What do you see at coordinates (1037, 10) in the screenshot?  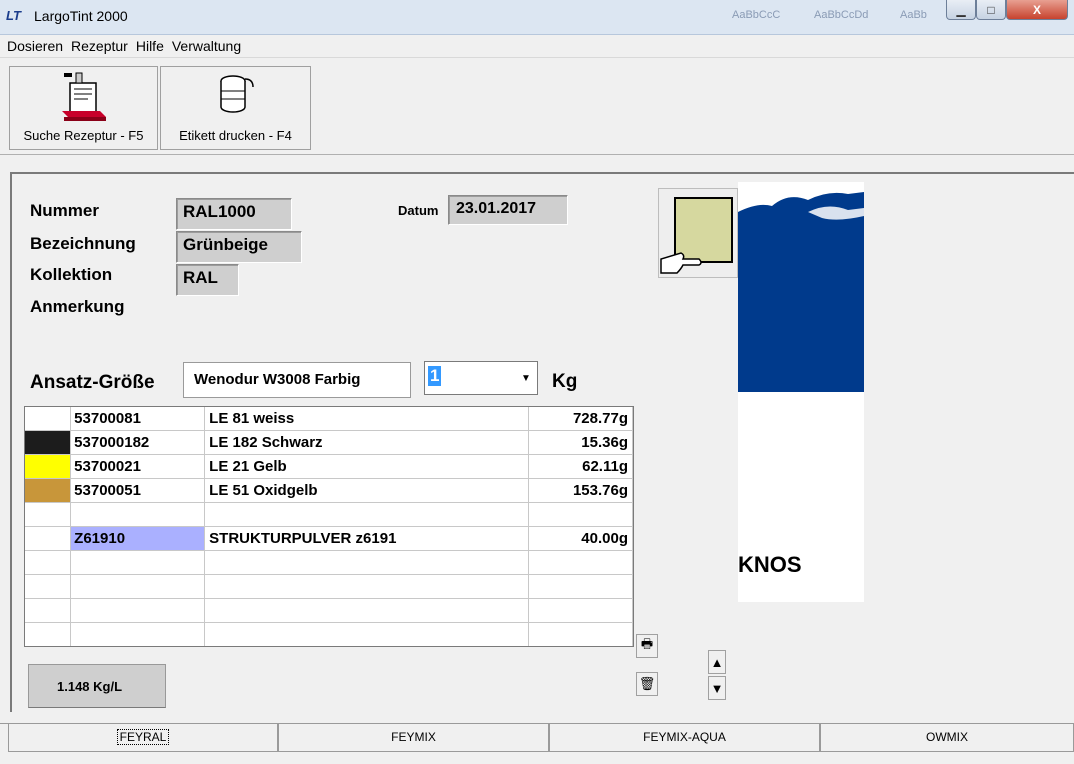 I see `close-button: X` at bounding box center [1037, 10].